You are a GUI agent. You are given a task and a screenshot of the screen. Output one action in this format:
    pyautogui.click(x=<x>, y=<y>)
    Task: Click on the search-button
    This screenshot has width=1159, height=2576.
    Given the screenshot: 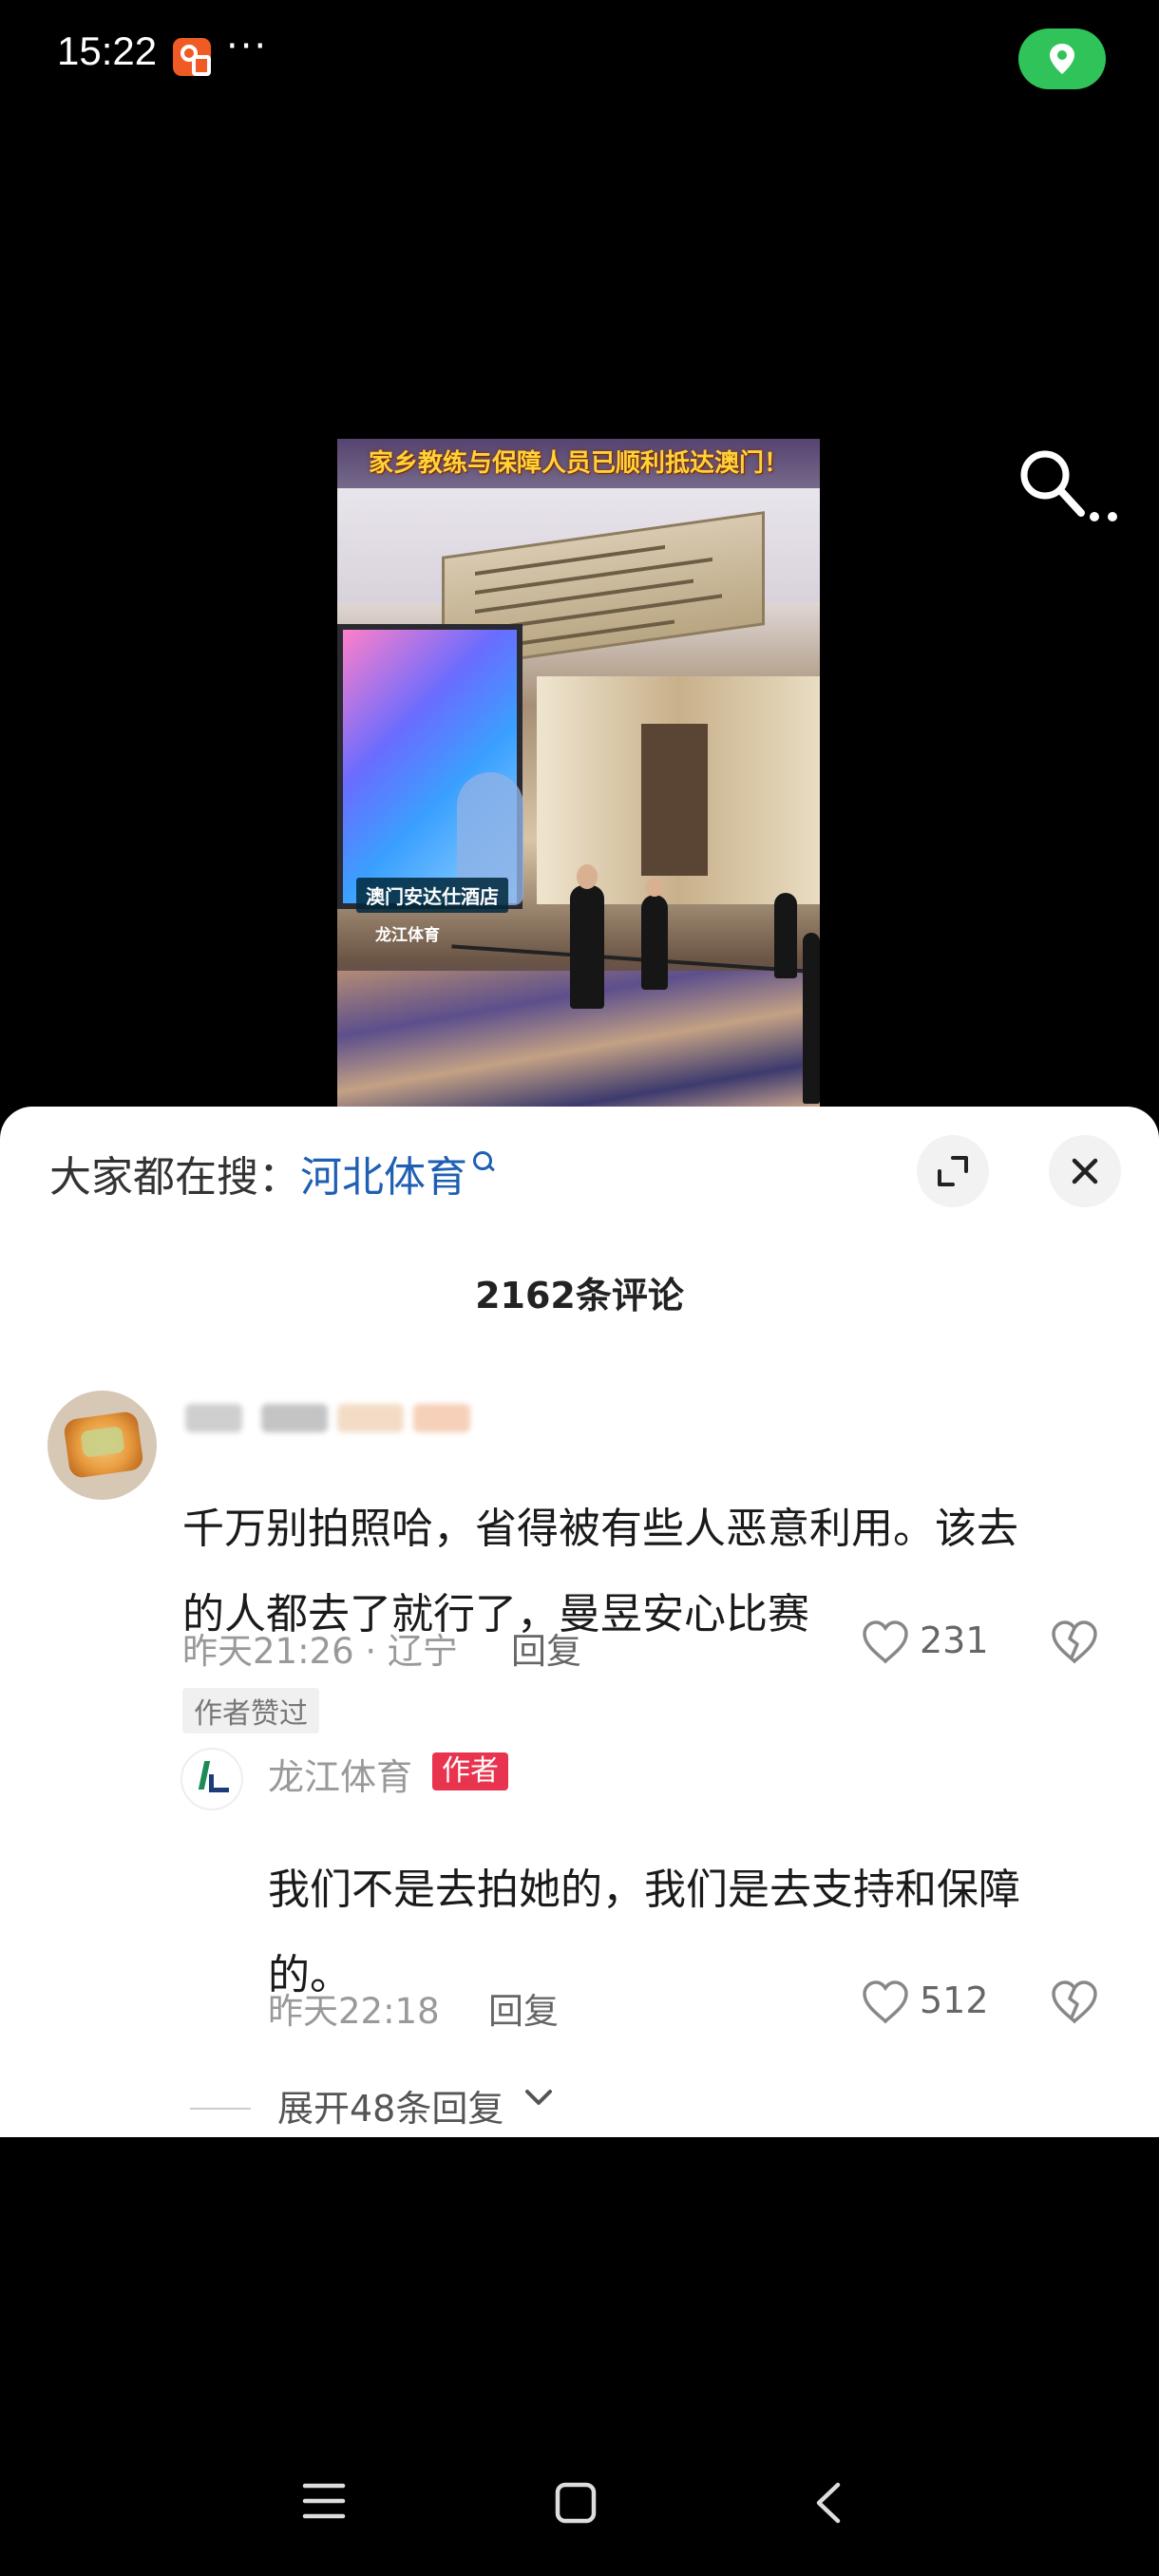 What is the action you would take?
    pyautogui.click(x=1068, y=489)
    